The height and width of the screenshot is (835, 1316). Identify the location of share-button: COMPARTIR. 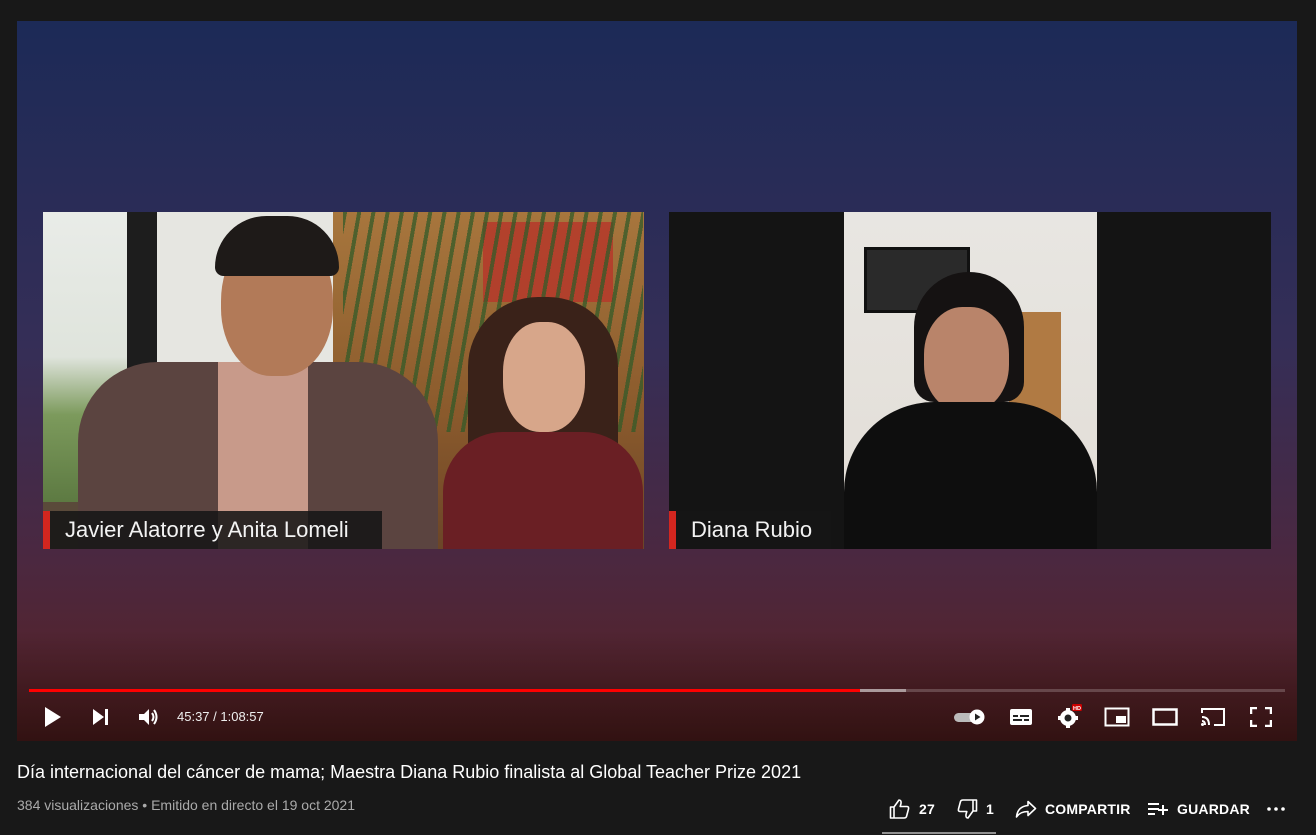
(1073, 809).